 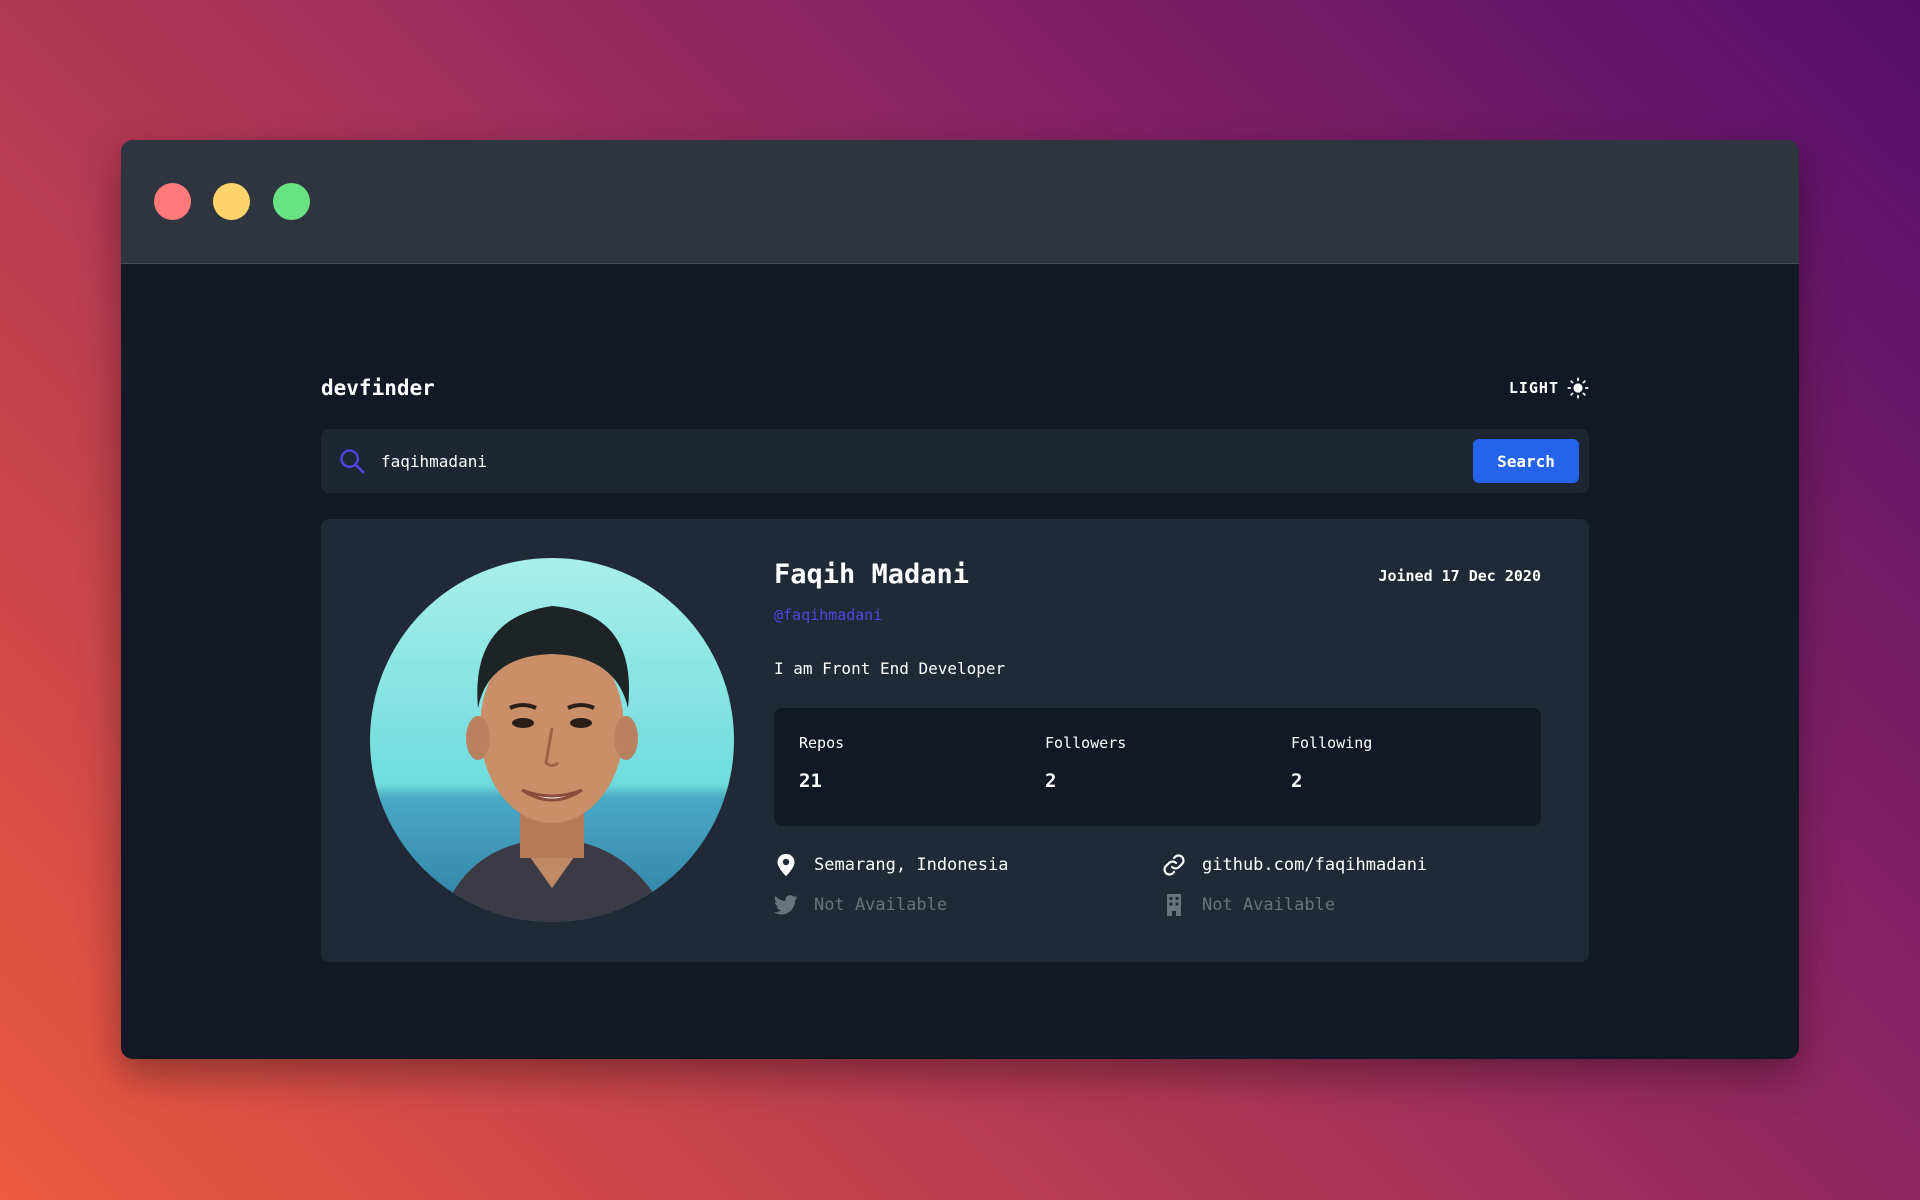 I want to click on theme-toggle-label: LIGHT, so click(x=1533, y=388).